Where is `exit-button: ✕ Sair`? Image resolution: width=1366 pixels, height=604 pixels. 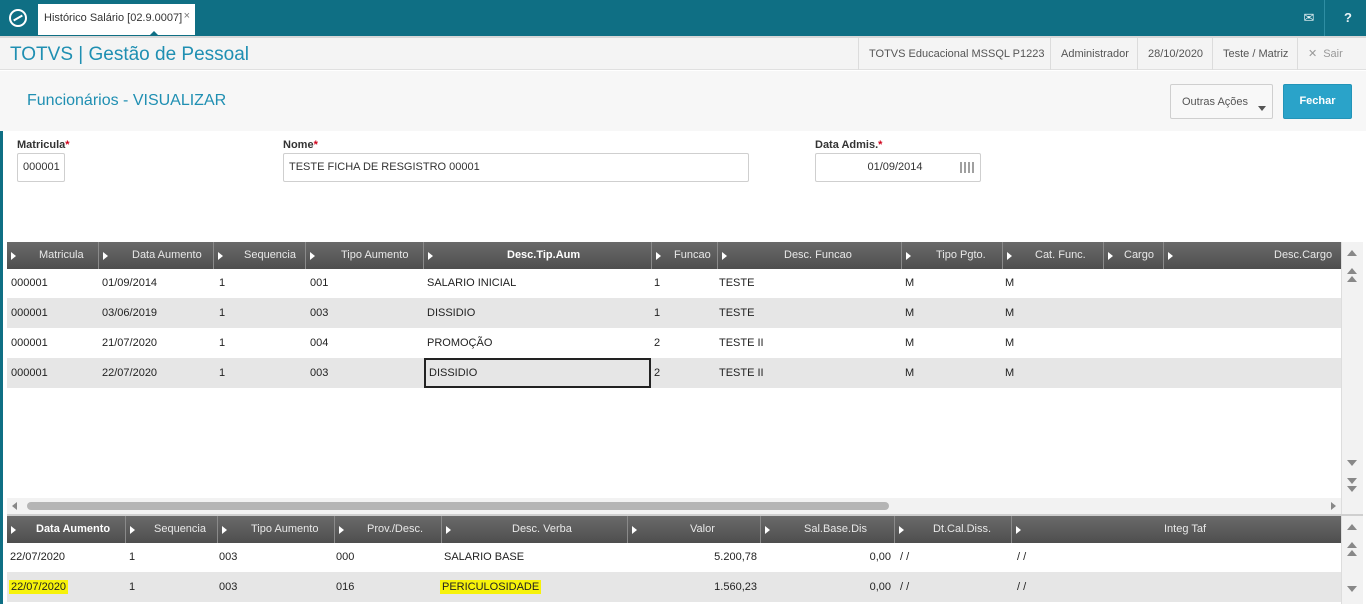 exit-button: ✕ Sair is located at coordinates (1331, 54).